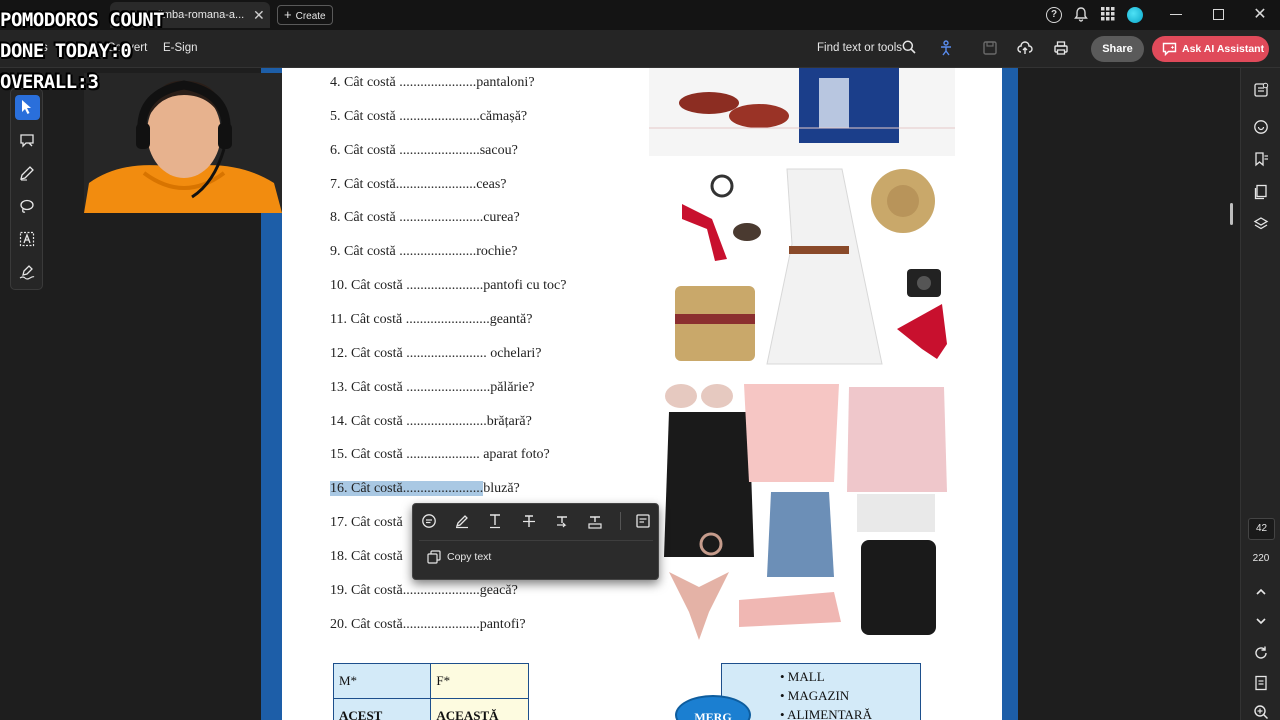 This screenshot has height=720, width=1280. What do you see at coordinates (815, 695) in the screenshot?
I see `place-item: • MAGAZIN` at bounding box center [815, 695].